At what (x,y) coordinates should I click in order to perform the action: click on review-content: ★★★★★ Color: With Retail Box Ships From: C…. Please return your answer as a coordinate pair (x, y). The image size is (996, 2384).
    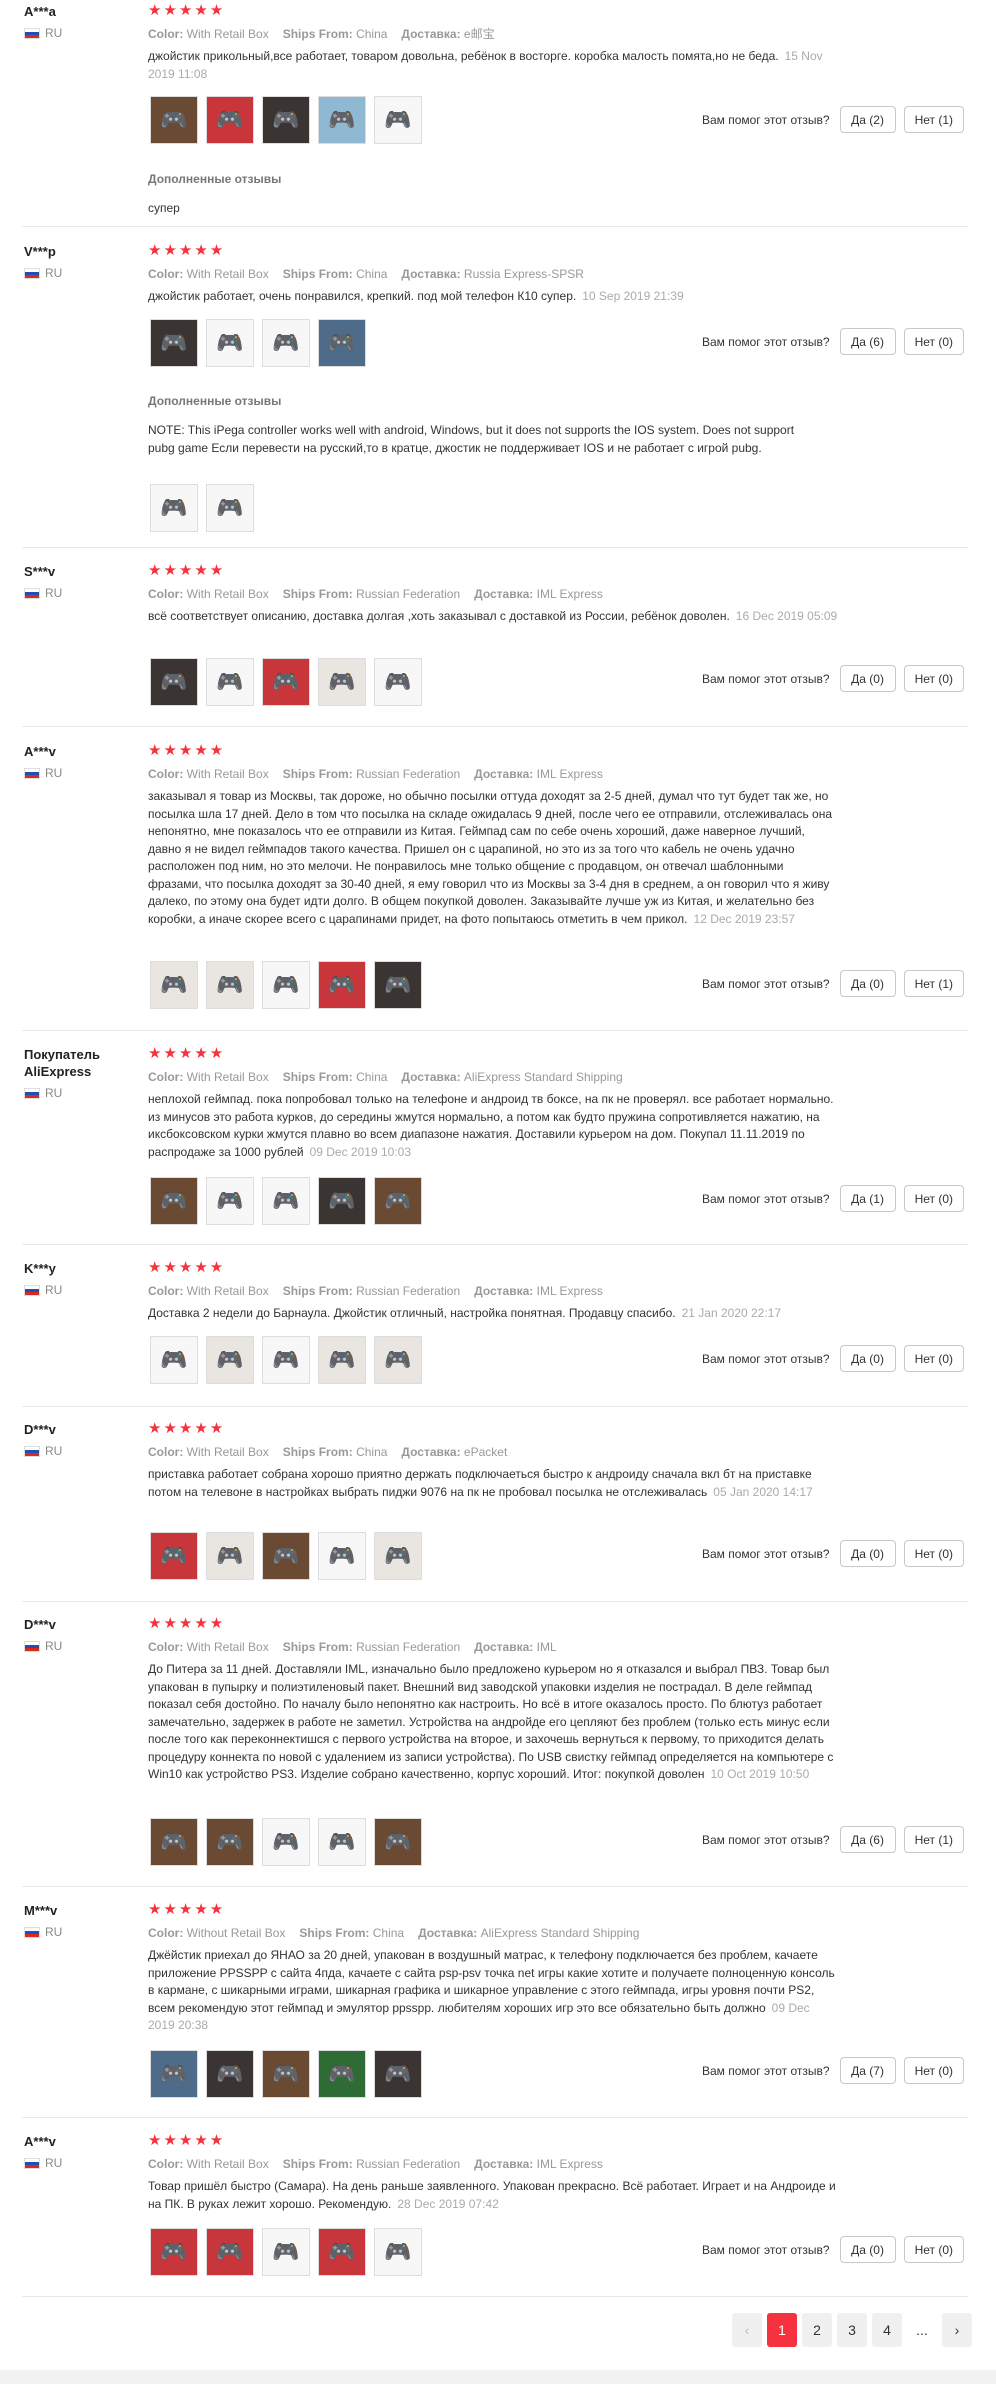
    Looking at the image, I should click on (558, 274).